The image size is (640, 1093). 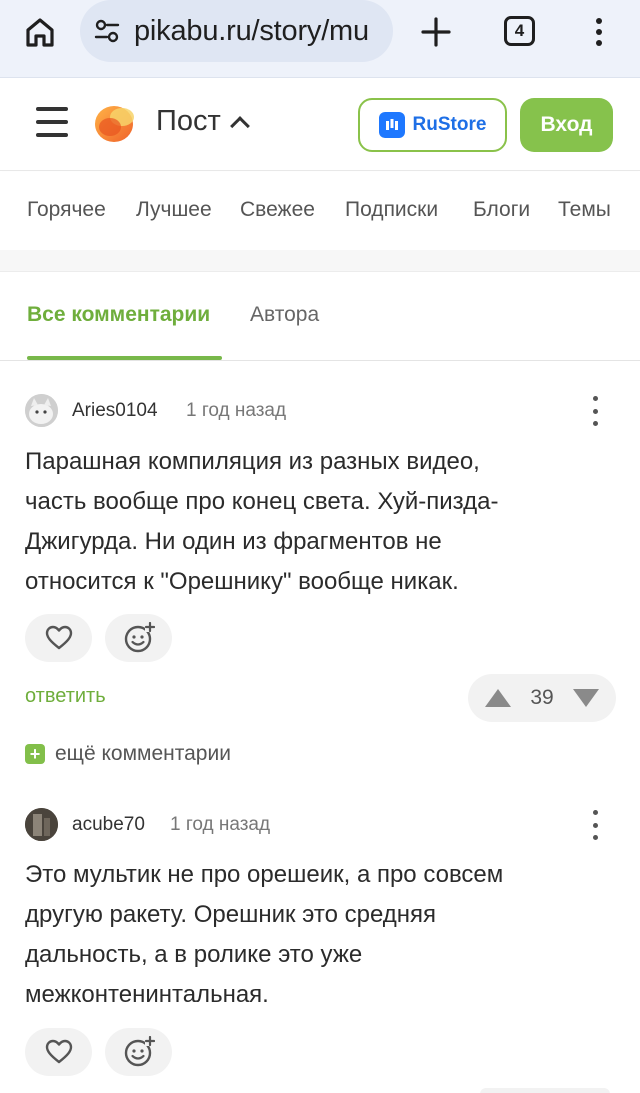 What do you see at coordinates (242, 581) in the screenshot?
I see `comment-line: относится к "Орешнику" вообще никак.` at bounding box center [242, 581].